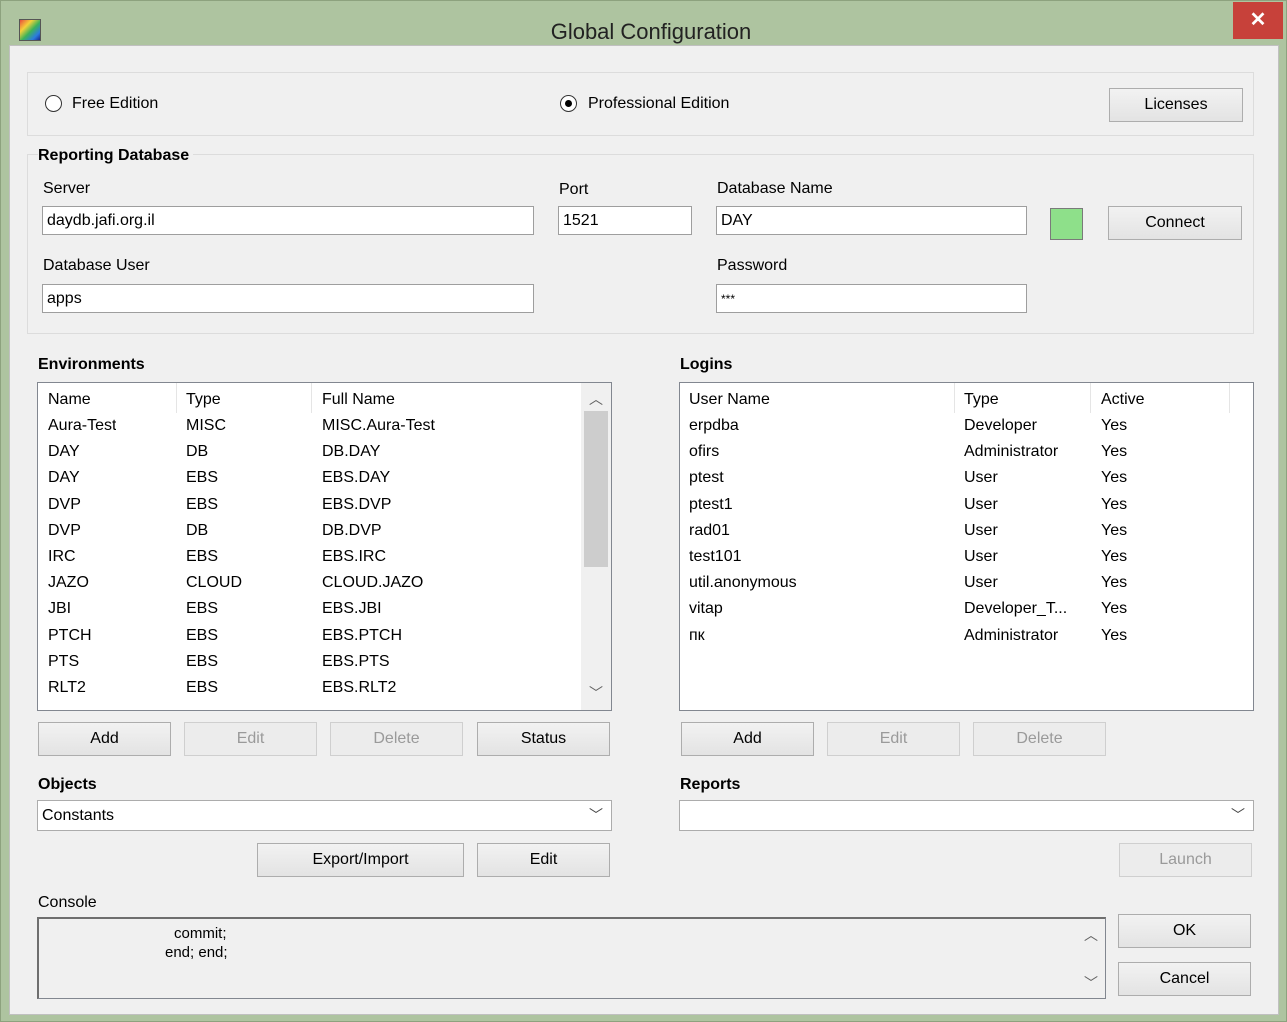 This screenshot has width=1287, height=1022. What do you see at coordinates (68, 583) in the screenshot?
I see `environments-row-cell: JAZO` at bounding box center [68, 583].